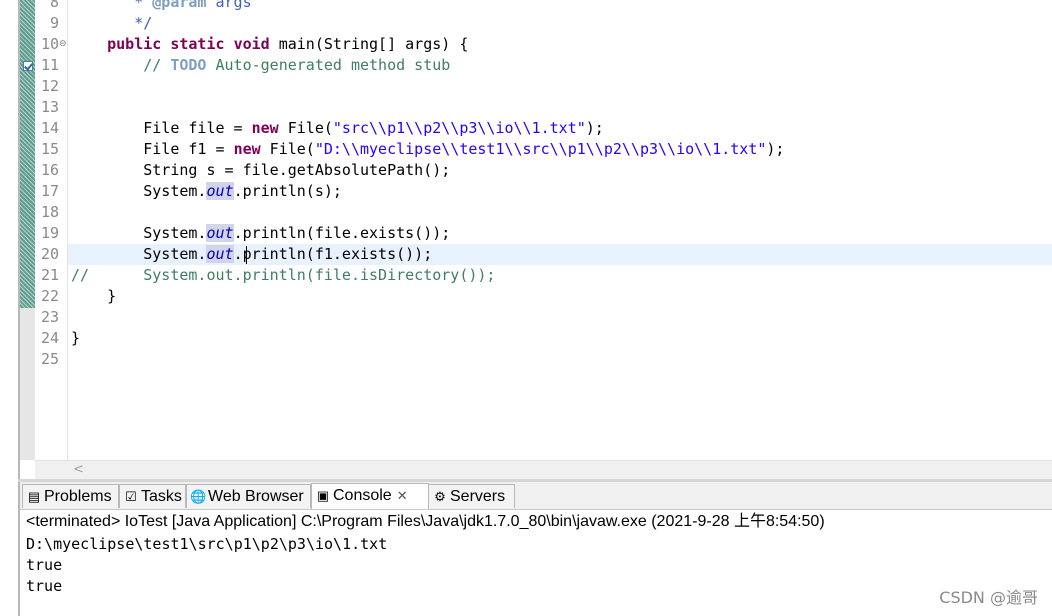 Image resolution: width=1052 pixels, height=616 pixels. Describe the element at coordinates (319, 275) in the screenshot. I see `comment-text: System.out.println(file.isDirectory());` at that location.